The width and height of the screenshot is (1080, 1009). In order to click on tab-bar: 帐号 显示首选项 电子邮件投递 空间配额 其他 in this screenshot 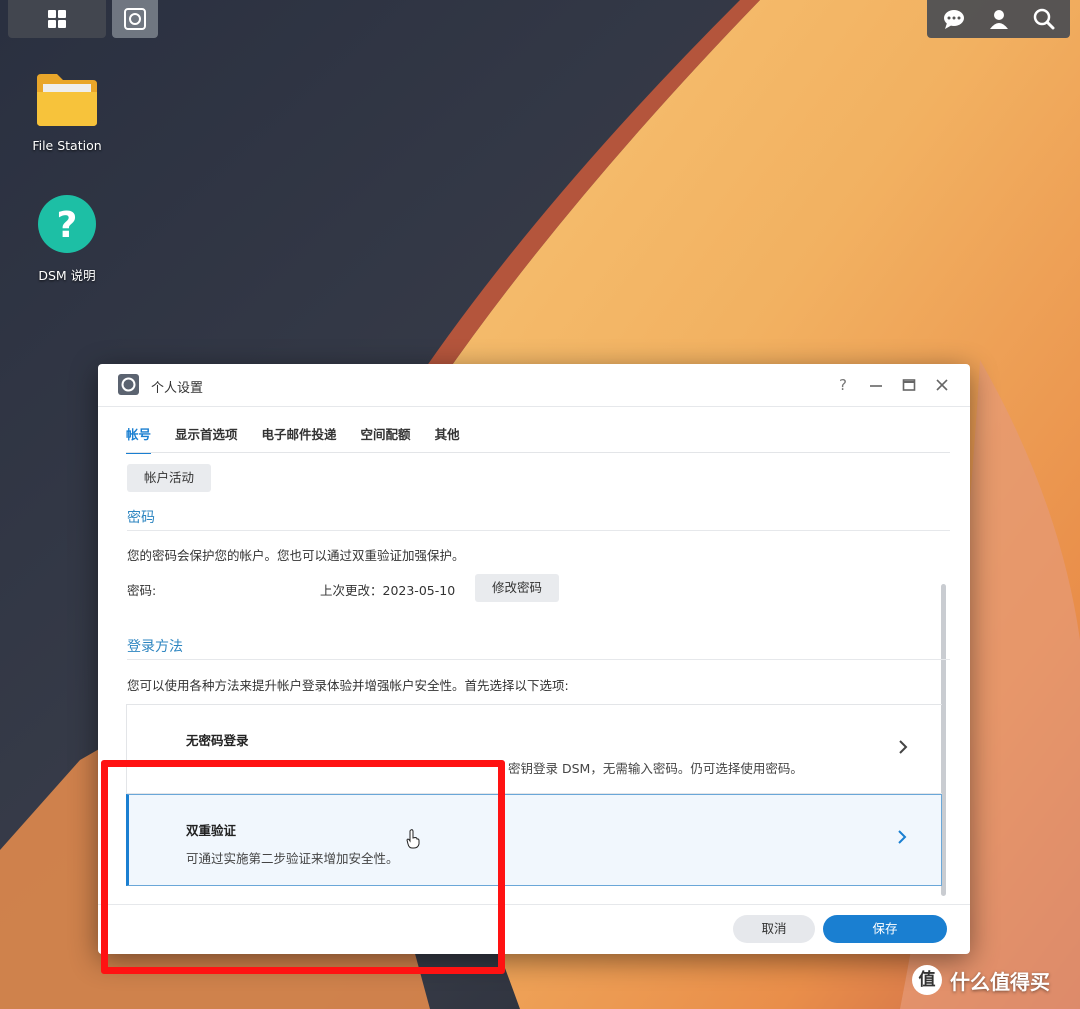, I will do `click(305, 439)`.